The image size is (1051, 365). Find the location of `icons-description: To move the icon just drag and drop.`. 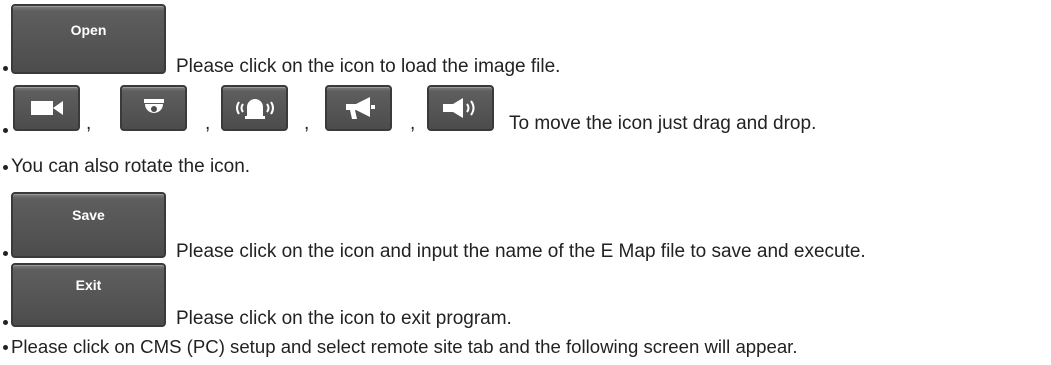

icons-description: To move the icon just drag and drop. is located at coordinates (663, 123).